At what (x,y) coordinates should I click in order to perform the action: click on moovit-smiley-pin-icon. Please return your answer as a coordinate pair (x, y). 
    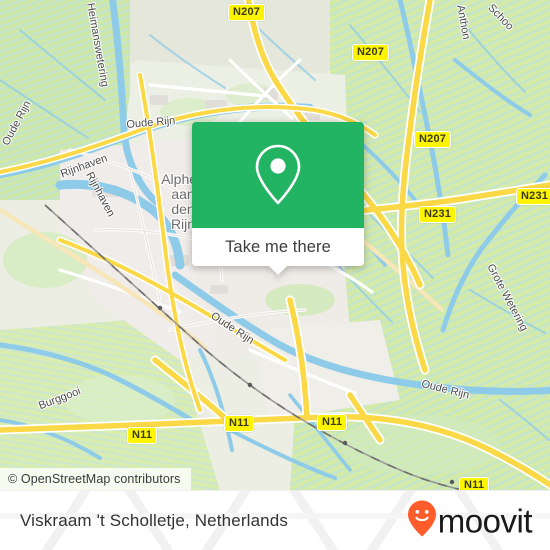
    Looking at the image, I should click on (422, 521).